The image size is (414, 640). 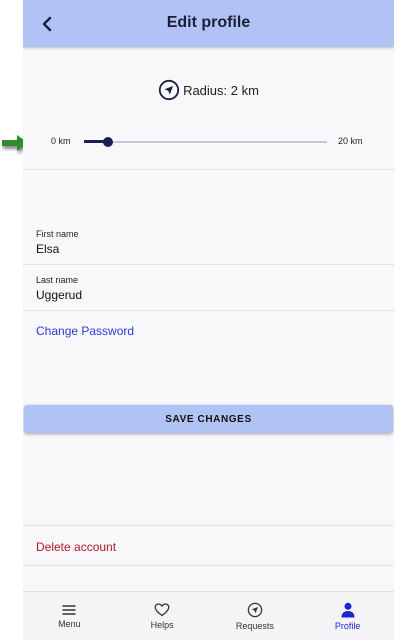 I want to click on slider-max-label: 20 km, so click(x=350, y=141).